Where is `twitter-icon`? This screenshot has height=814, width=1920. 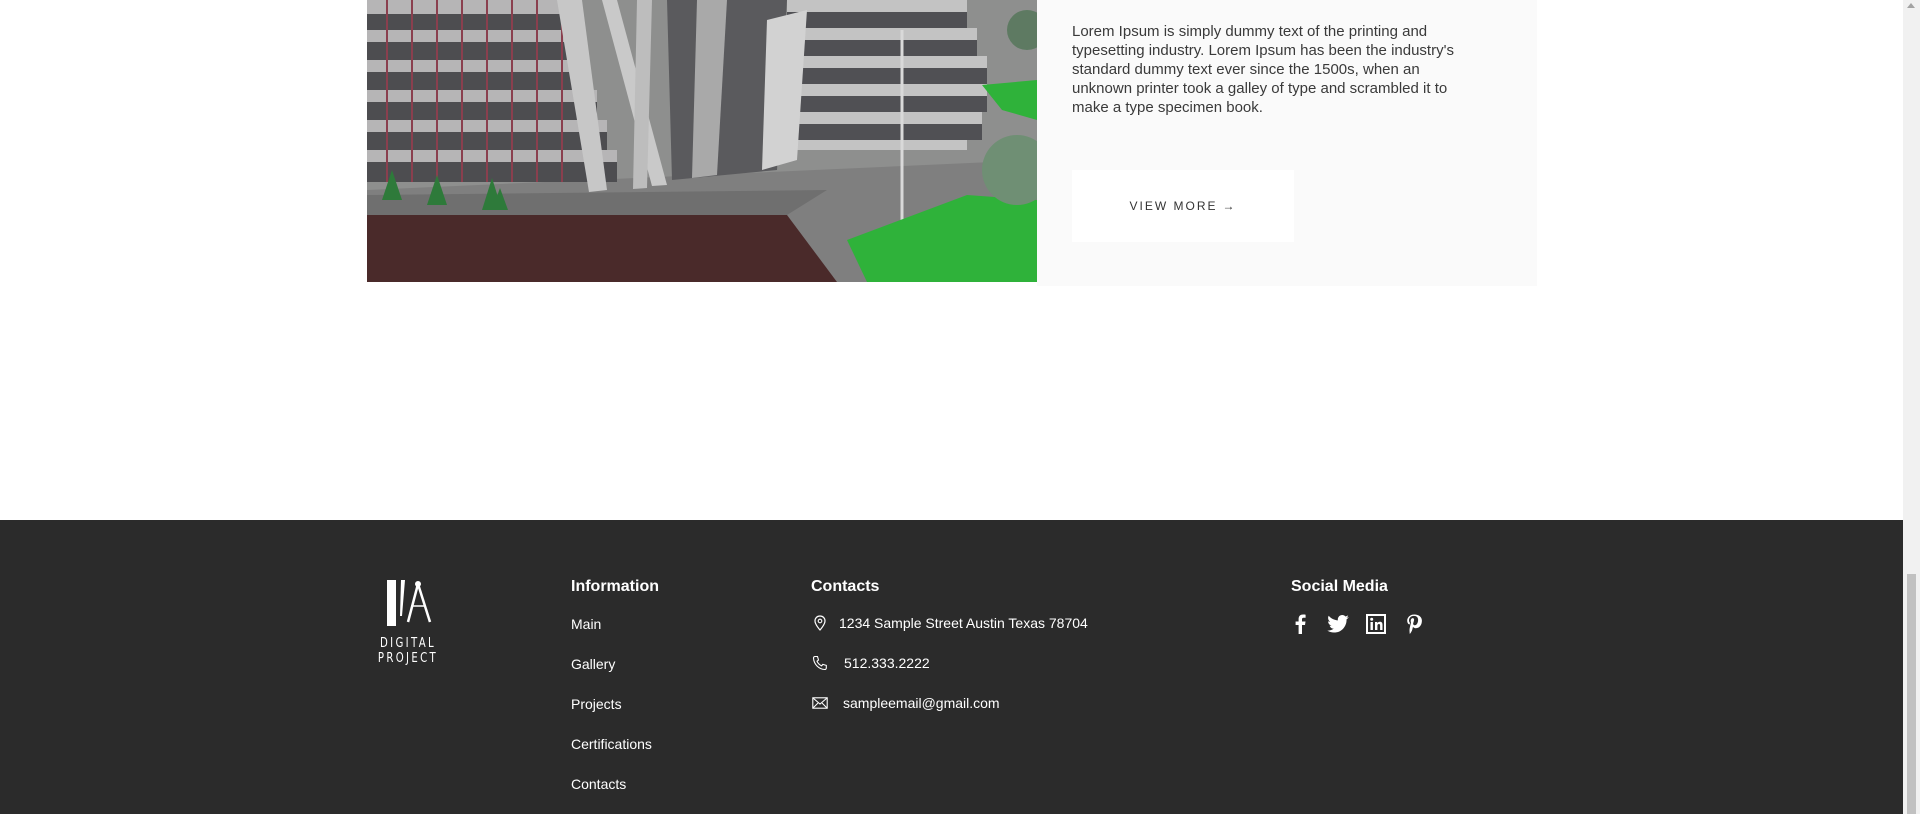
twitter-icon is located at coordinates (1338, 624).